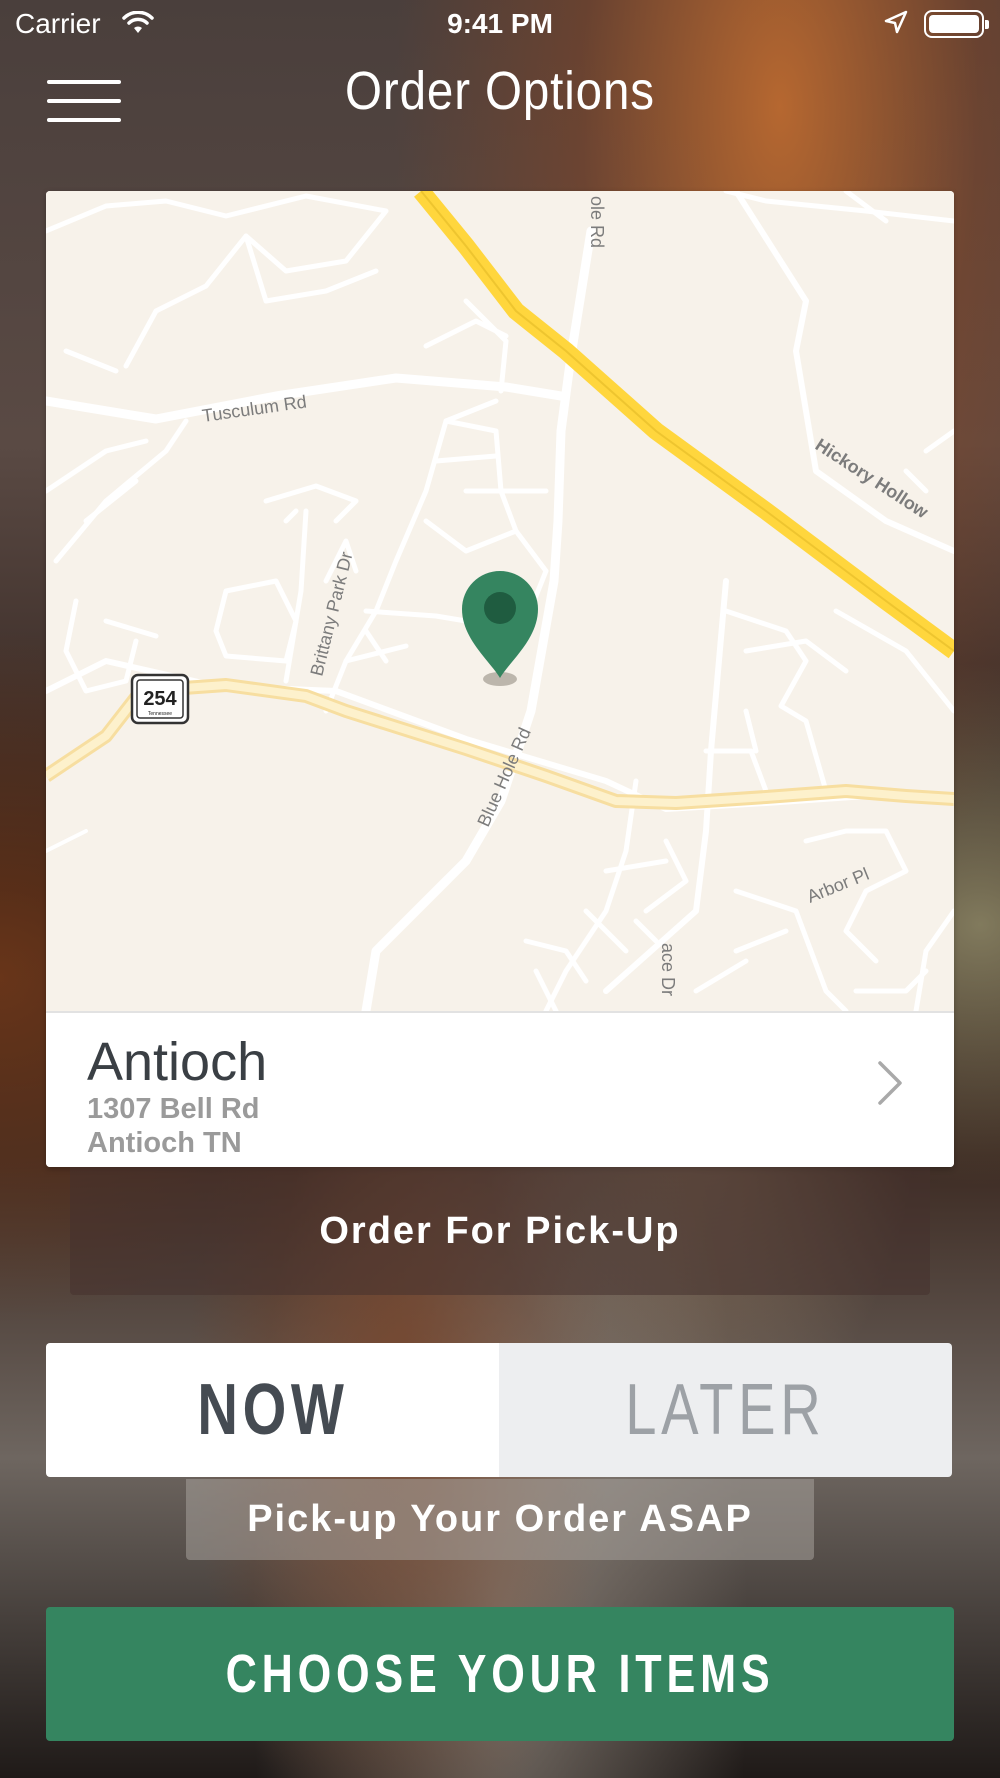  I want to click on order-mode-button: Order For Pick-Up, so click(500, 1231).